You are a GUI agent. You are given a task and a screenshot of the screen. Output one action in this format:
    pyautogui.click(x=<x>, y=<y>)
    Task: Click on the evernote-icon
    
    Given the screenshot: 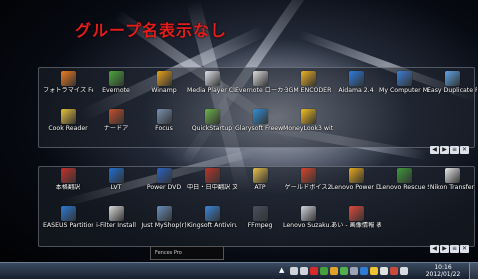 What is the action you would take?
    pyautogui.click(x=116, y=78)
    